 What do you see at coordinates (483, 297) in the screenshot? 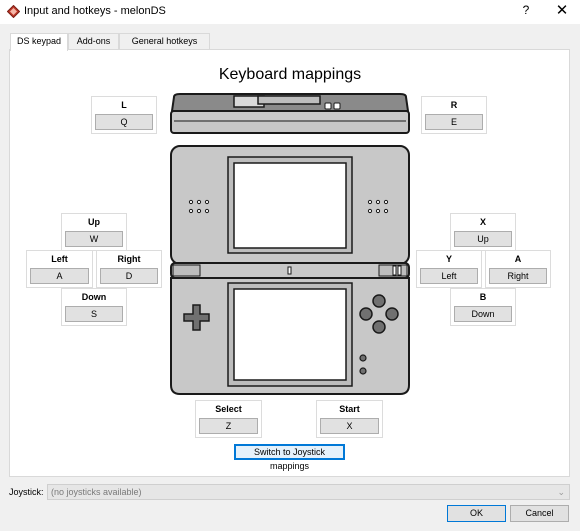
I see `mapping-b-label: B` at bounding box center [483, 297].